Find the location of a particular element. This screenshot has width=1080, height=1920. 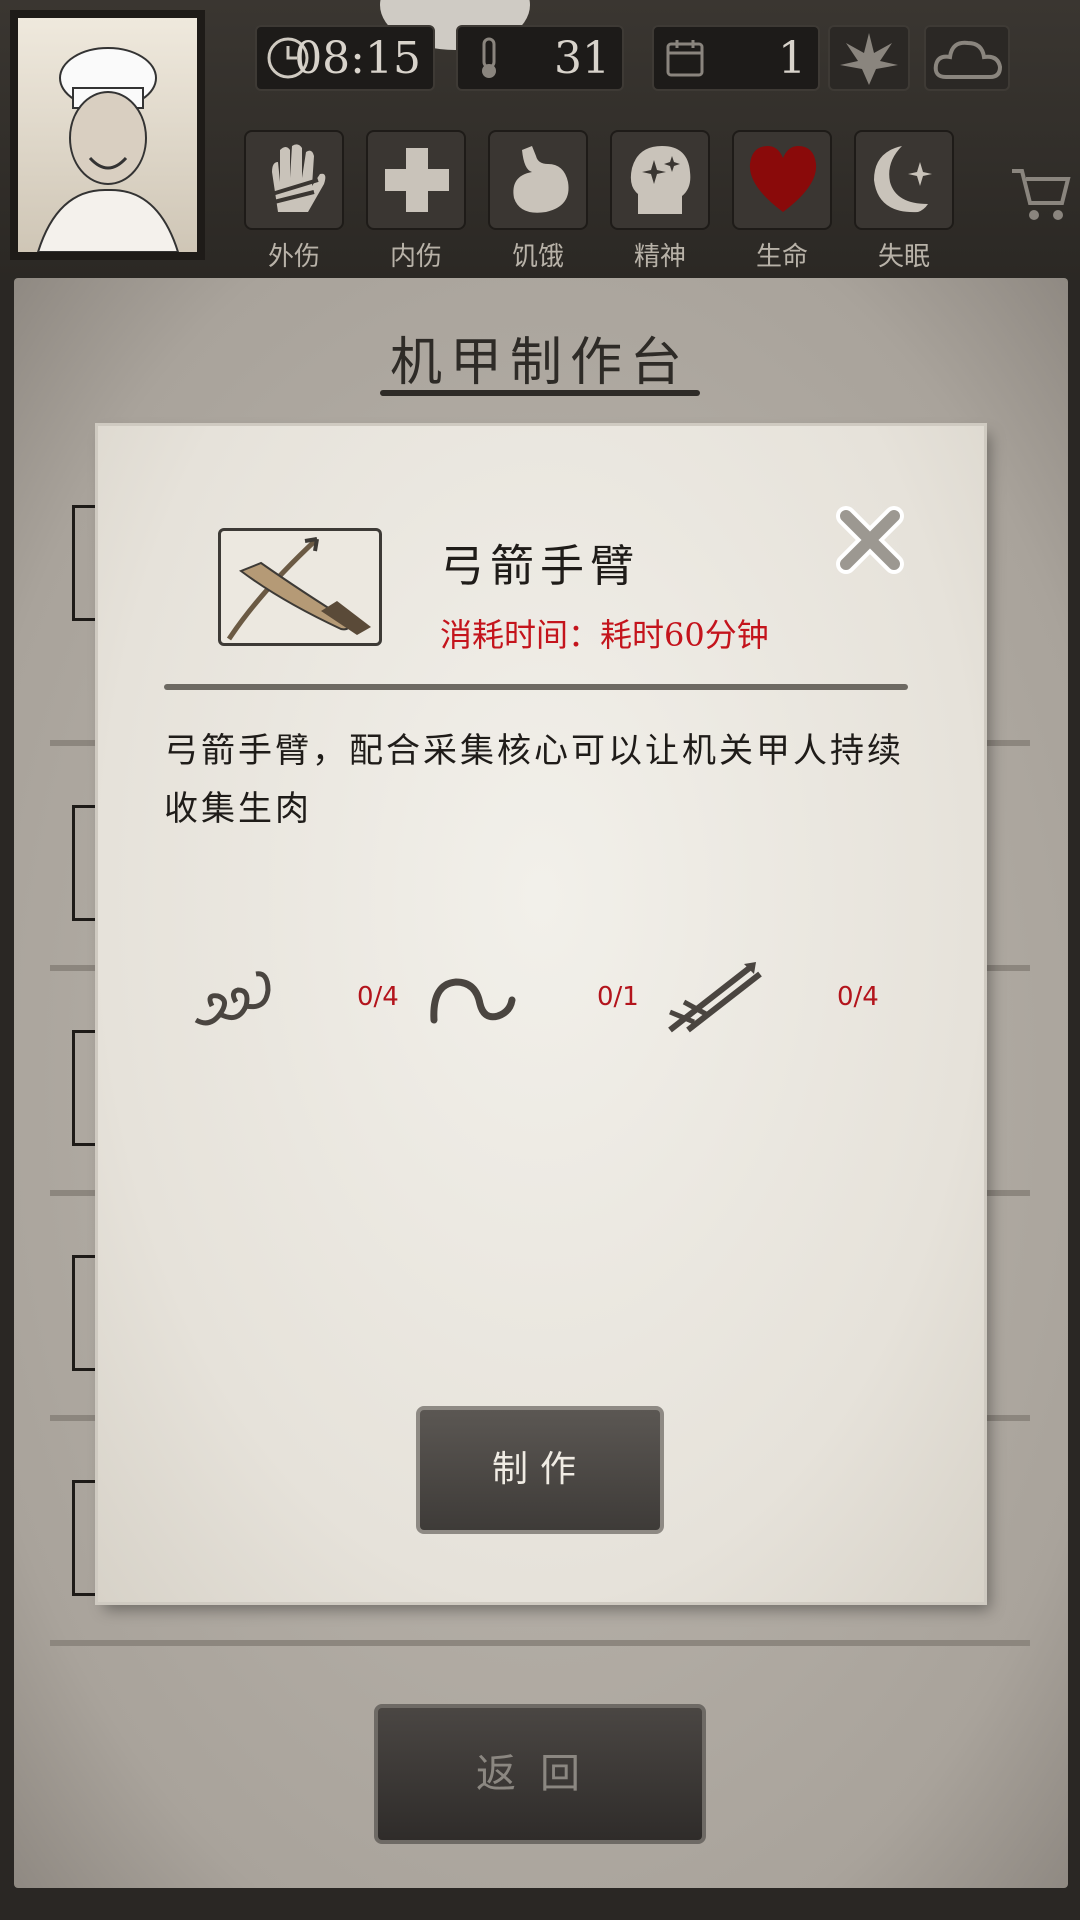

material-count-2: 0/1 is located at coordinates (618, 997).